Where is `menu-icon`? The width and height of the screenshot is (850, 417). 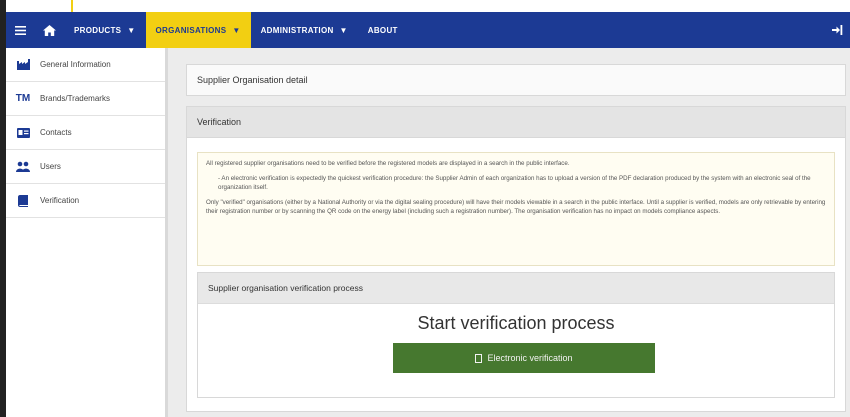 menu-icon is located at coordinates (20, 30).